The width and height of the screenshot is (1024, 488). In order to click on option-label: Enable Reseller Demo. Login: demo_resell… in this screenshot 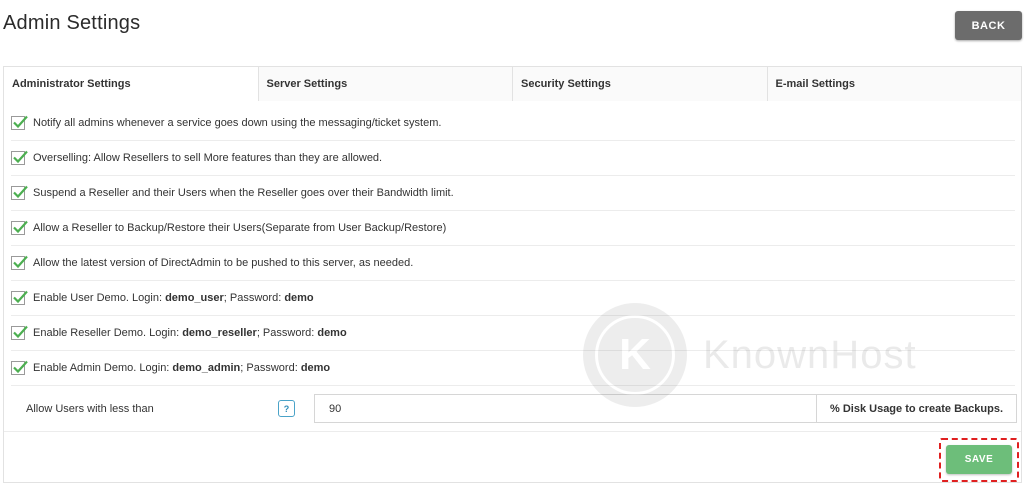, I will do `click(190, 333)`.